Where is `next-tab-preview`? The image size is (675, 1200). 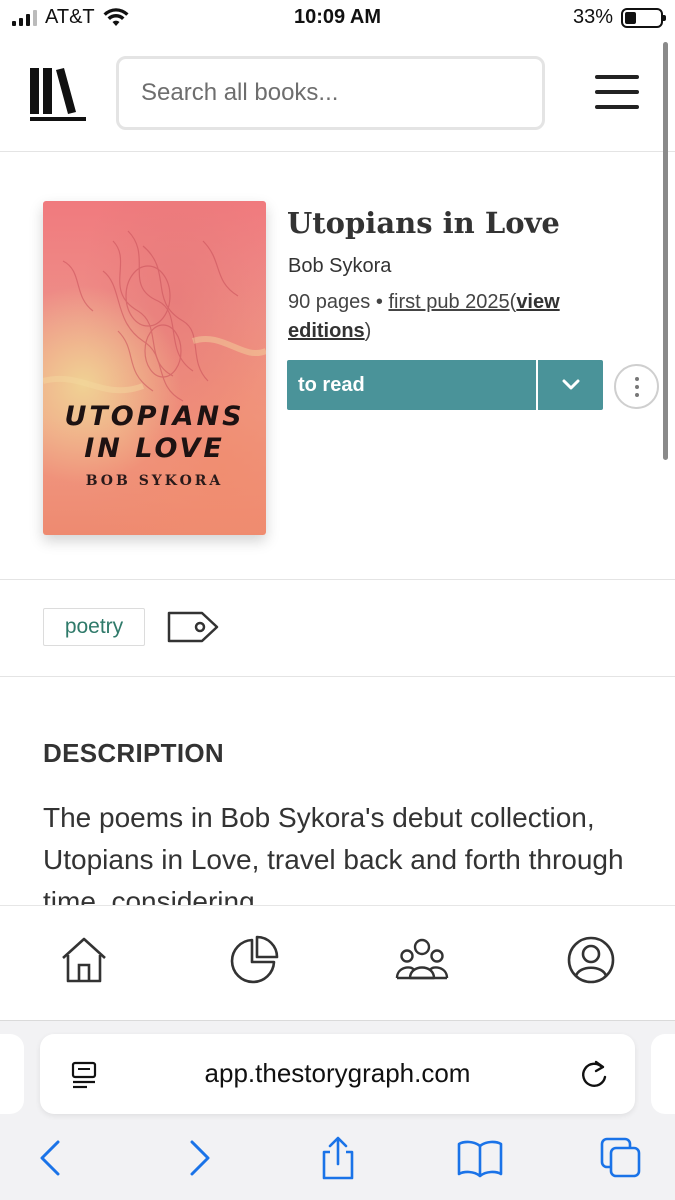 next-tab-preview is located at coordinates (663, 1074).